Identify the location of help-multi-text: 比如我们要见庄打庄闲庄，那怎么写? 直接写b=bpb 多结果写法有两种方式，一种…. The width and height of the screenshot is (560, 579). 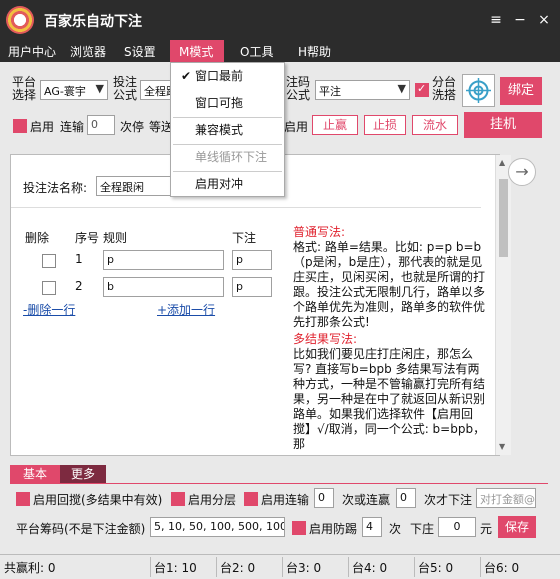
(389, 399).